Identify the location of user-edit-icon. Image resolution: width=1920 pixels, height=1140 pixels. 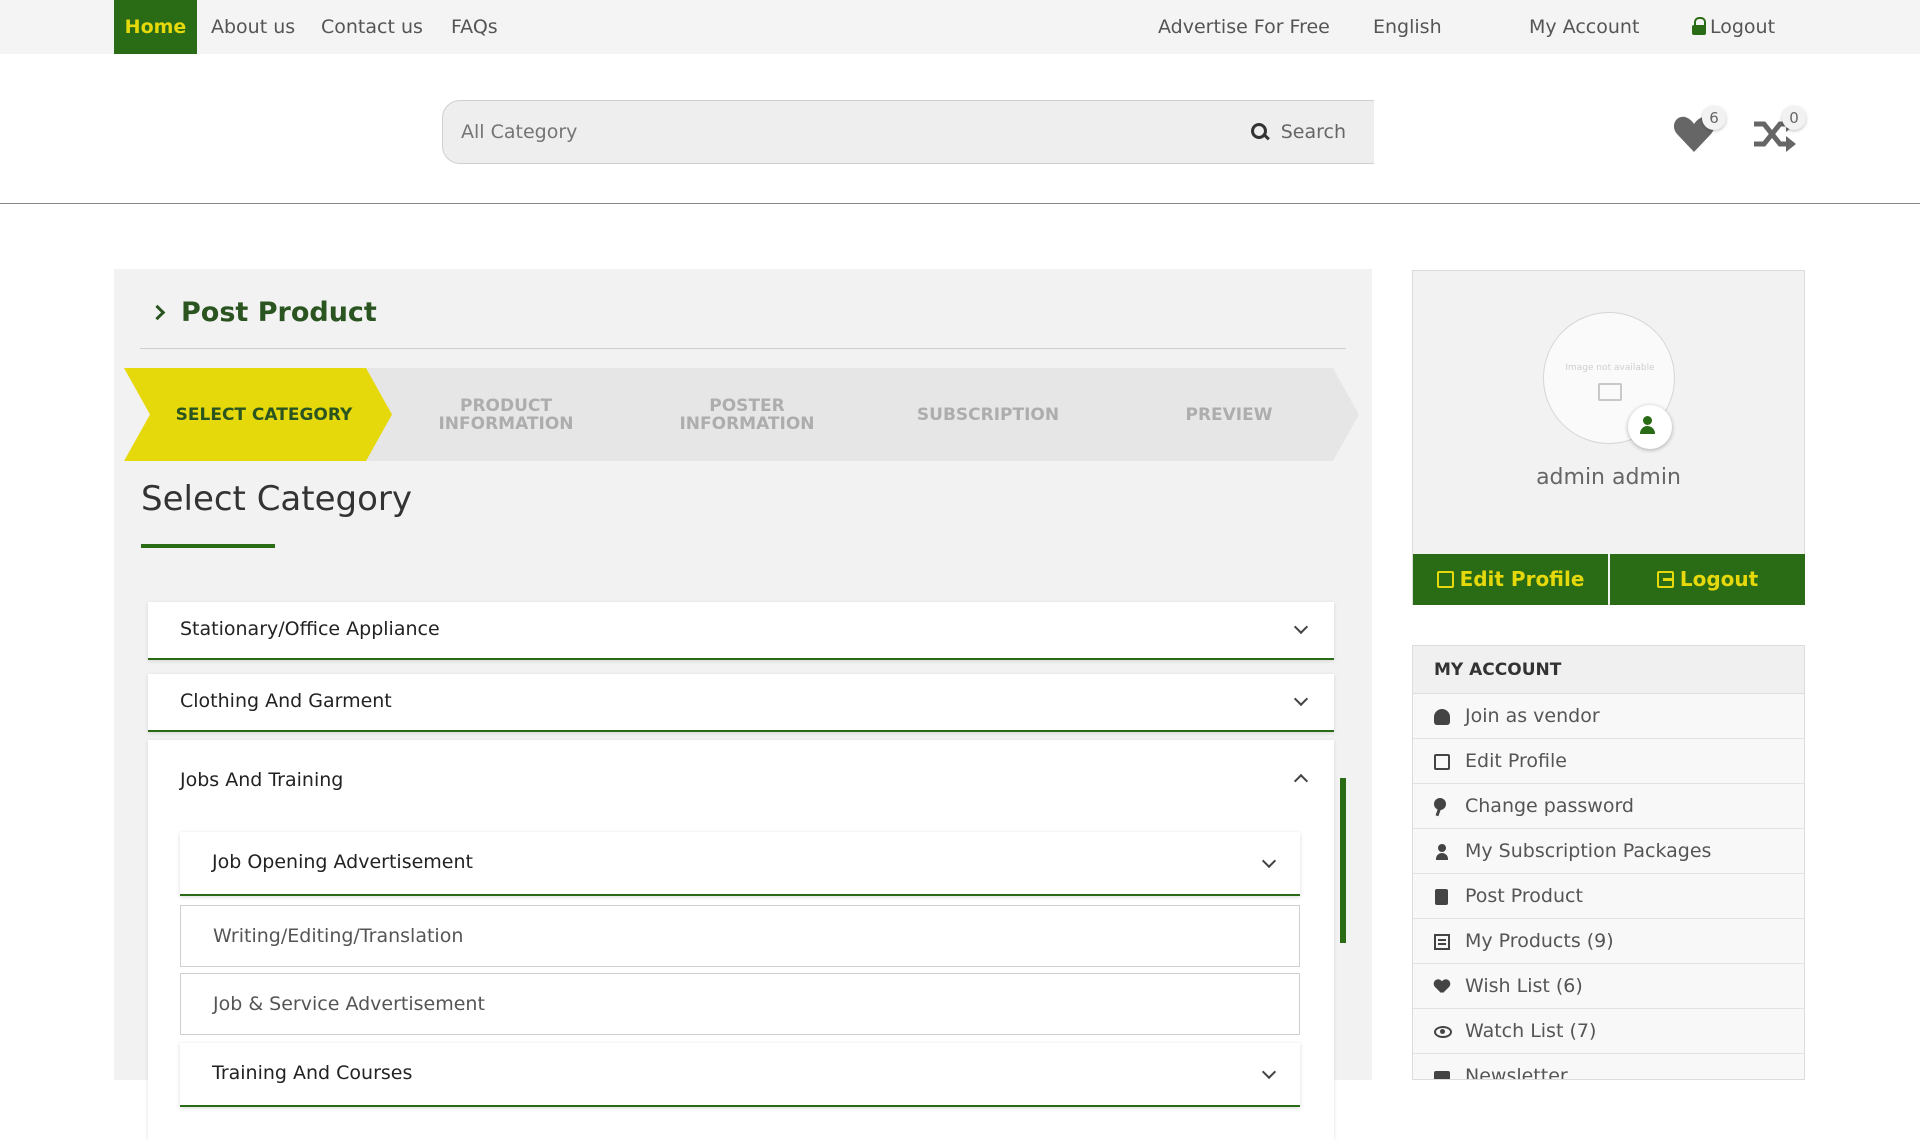
(1651, 426).